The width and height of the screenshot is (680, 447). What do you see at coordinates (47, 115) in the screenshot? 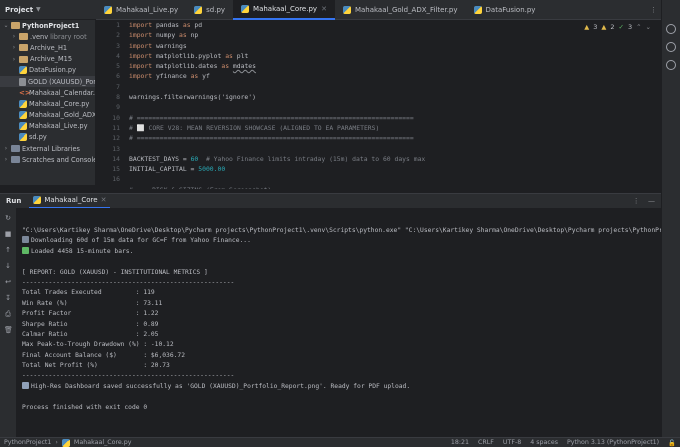
I see `tree-item: Mahakaal_Gold_ADX_` at bounding box center [47, 115].